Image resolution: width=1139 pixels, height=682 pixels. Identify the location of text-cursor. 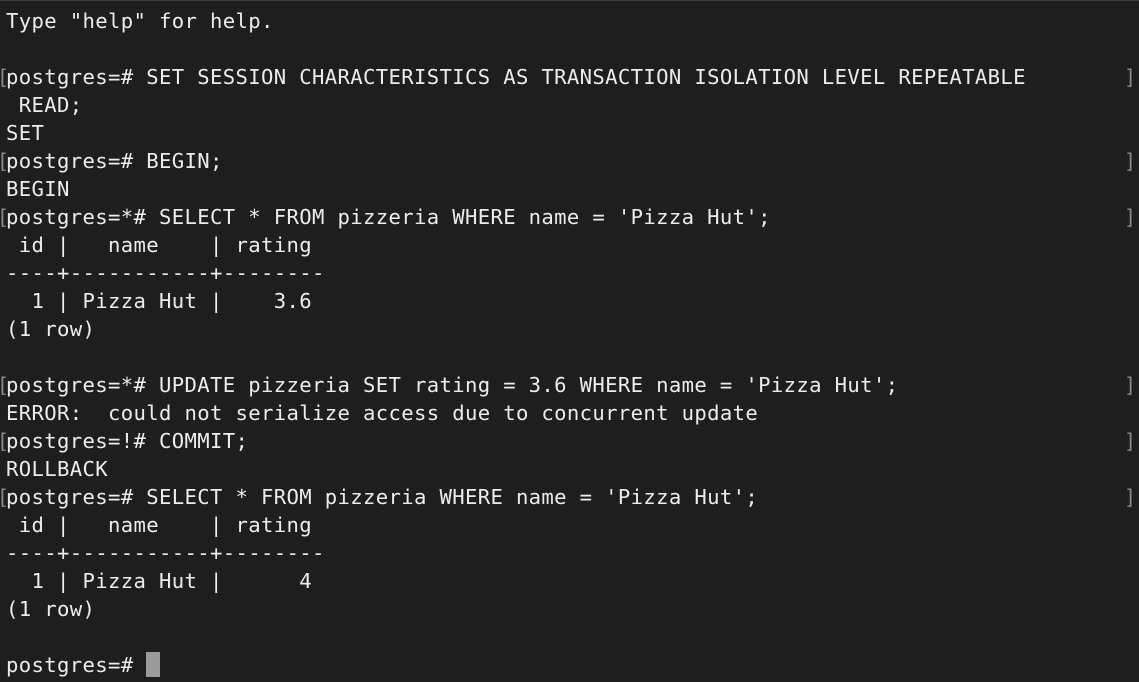
(153, 664).